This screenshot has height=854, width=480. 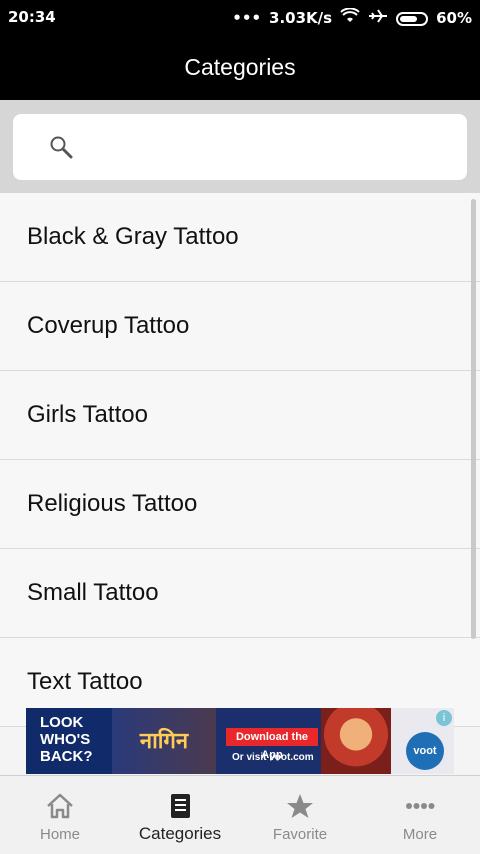 I want to click on ad-image, so click(x=356, y=741).